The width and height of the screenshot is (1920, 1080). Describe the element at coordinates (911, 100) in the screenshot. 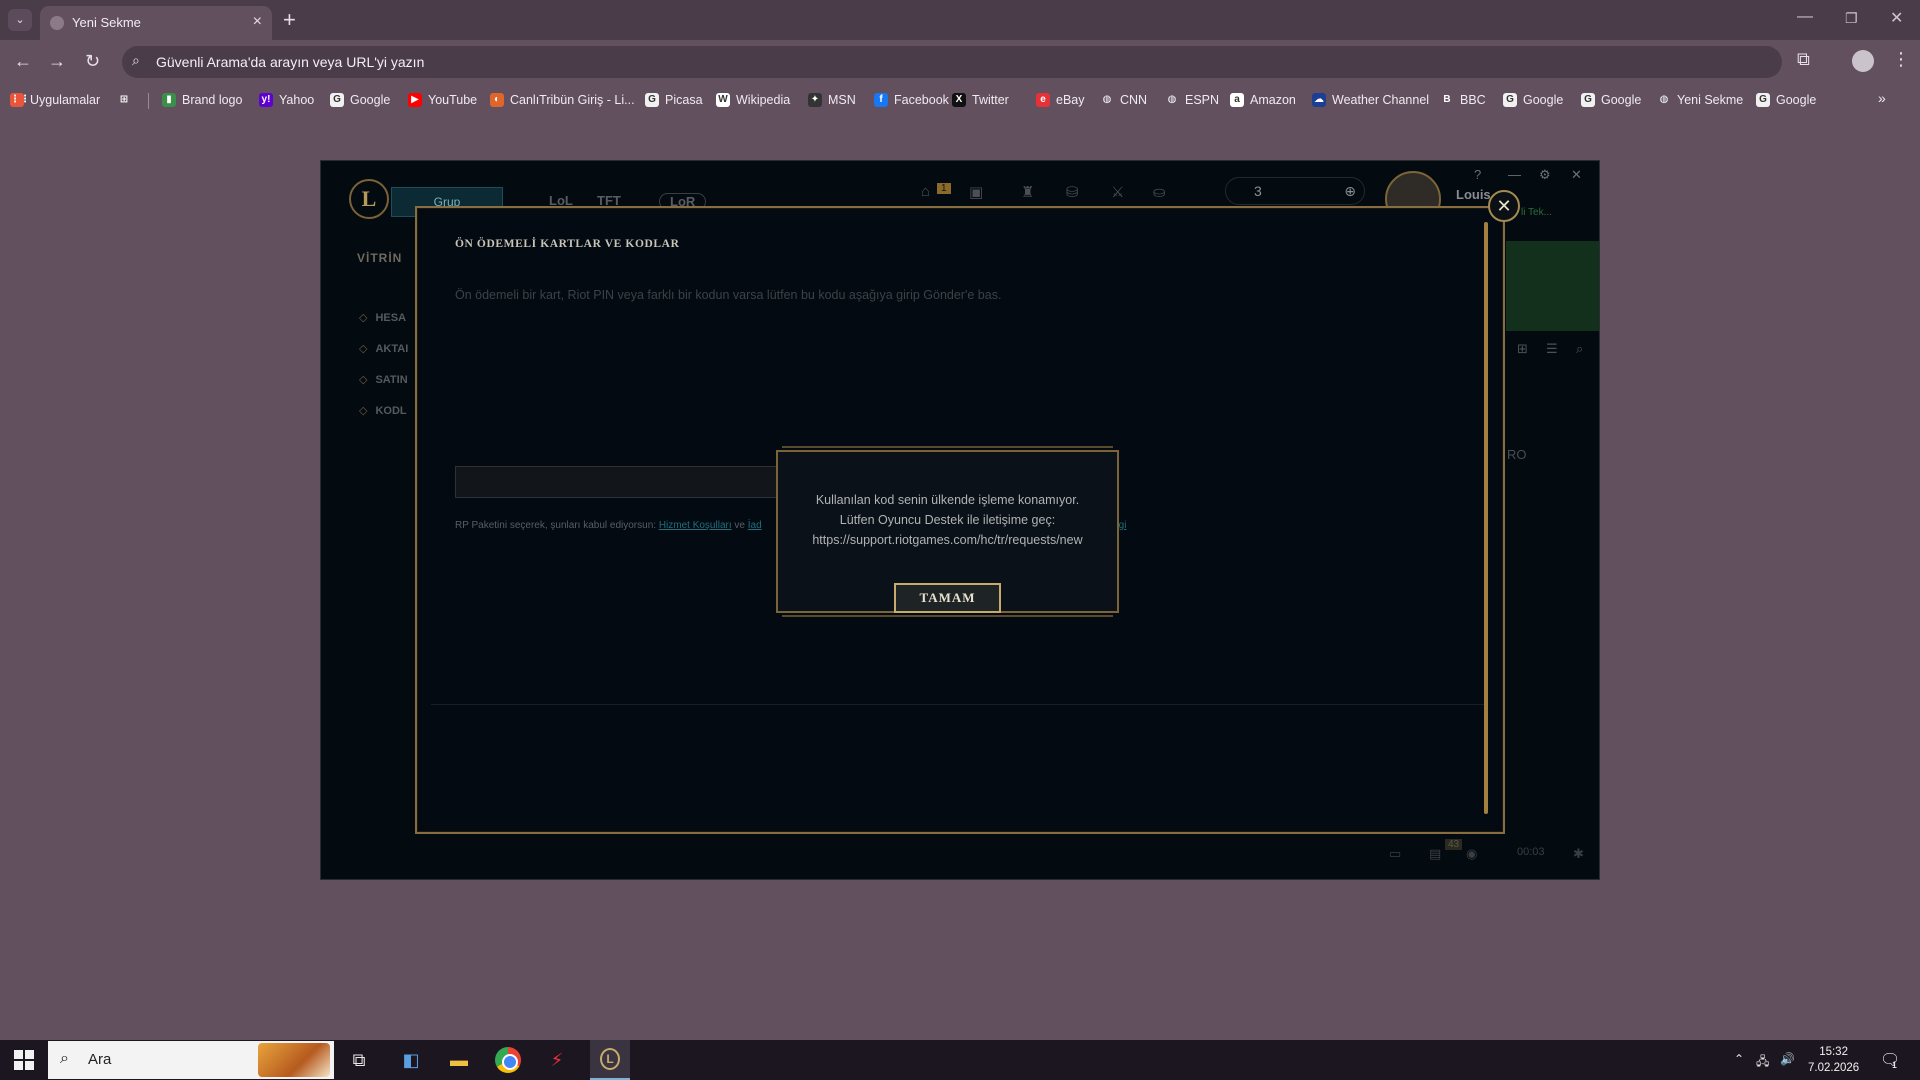

I see `bookmark-item: f Facebook` at that location.